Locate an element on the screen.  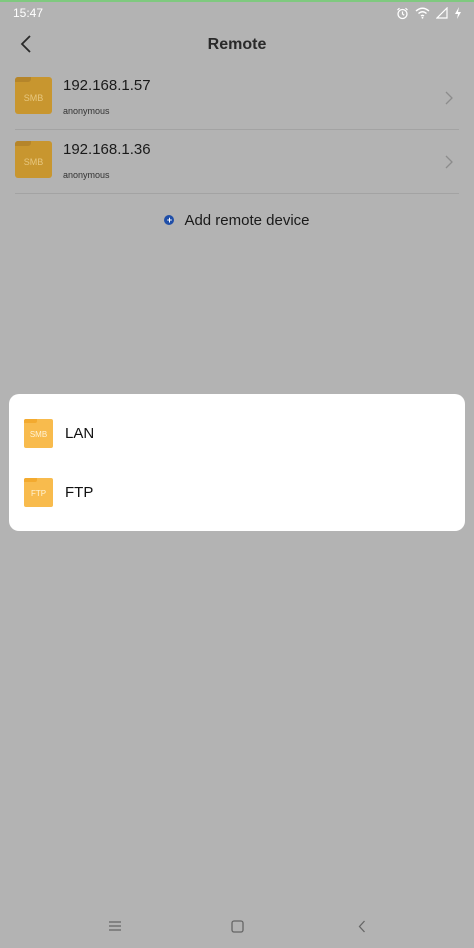
protocol-chooser-dialog: SMB LAN FTP FTP is located at coordinates (237, 462).